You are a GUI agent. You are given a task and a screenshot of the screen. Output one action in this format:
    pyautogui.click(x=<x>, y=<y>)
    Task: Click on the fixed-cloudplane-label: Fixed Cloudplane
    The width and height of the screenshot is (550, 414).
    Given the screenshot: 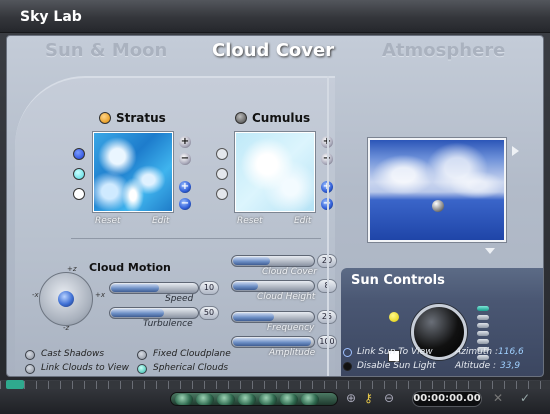 What is the action you would take?
    pyautogui.click(x=192, y=354)
    